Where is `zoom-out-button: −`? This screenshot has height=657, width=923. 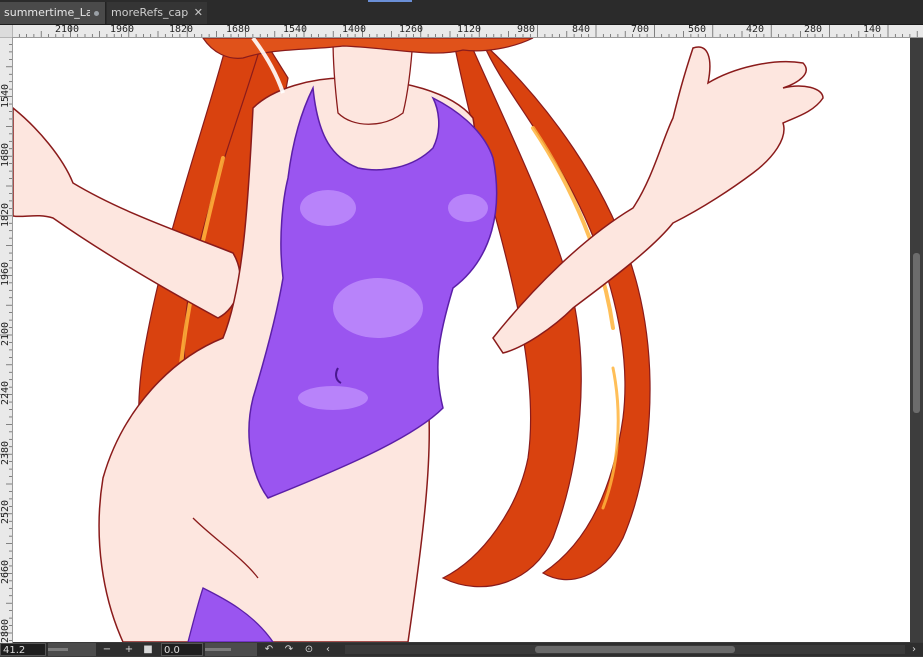
zoom-out-button: − is located at coordinates (107, 649).